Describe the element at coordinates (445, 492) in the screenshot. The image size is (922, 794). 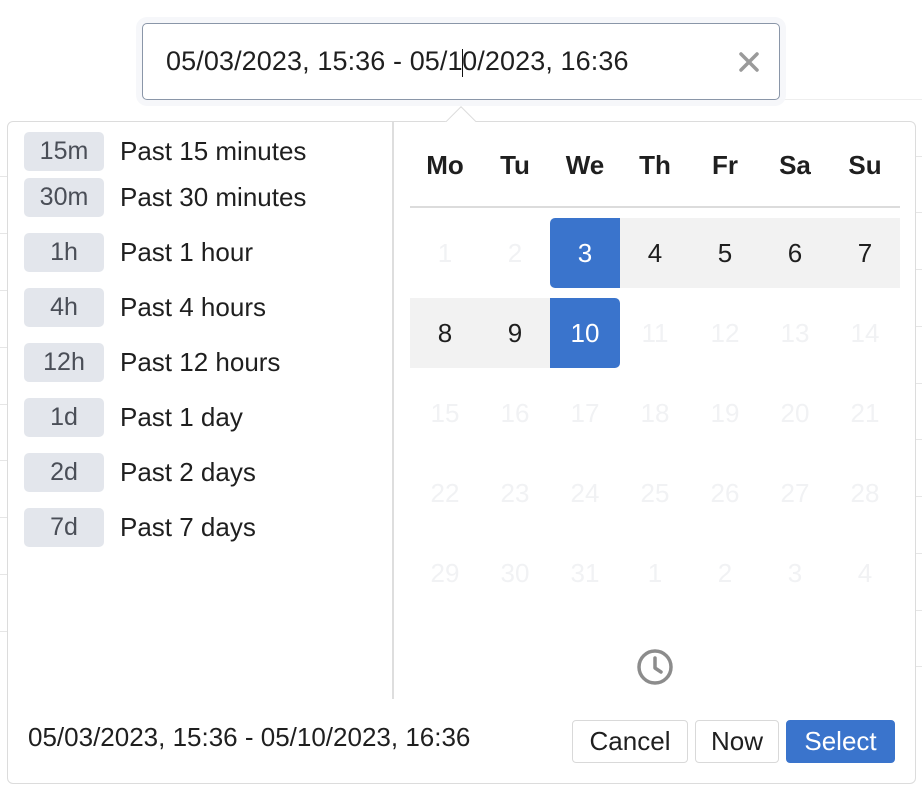
I see `calendar-day-disabled: 22` at that location.